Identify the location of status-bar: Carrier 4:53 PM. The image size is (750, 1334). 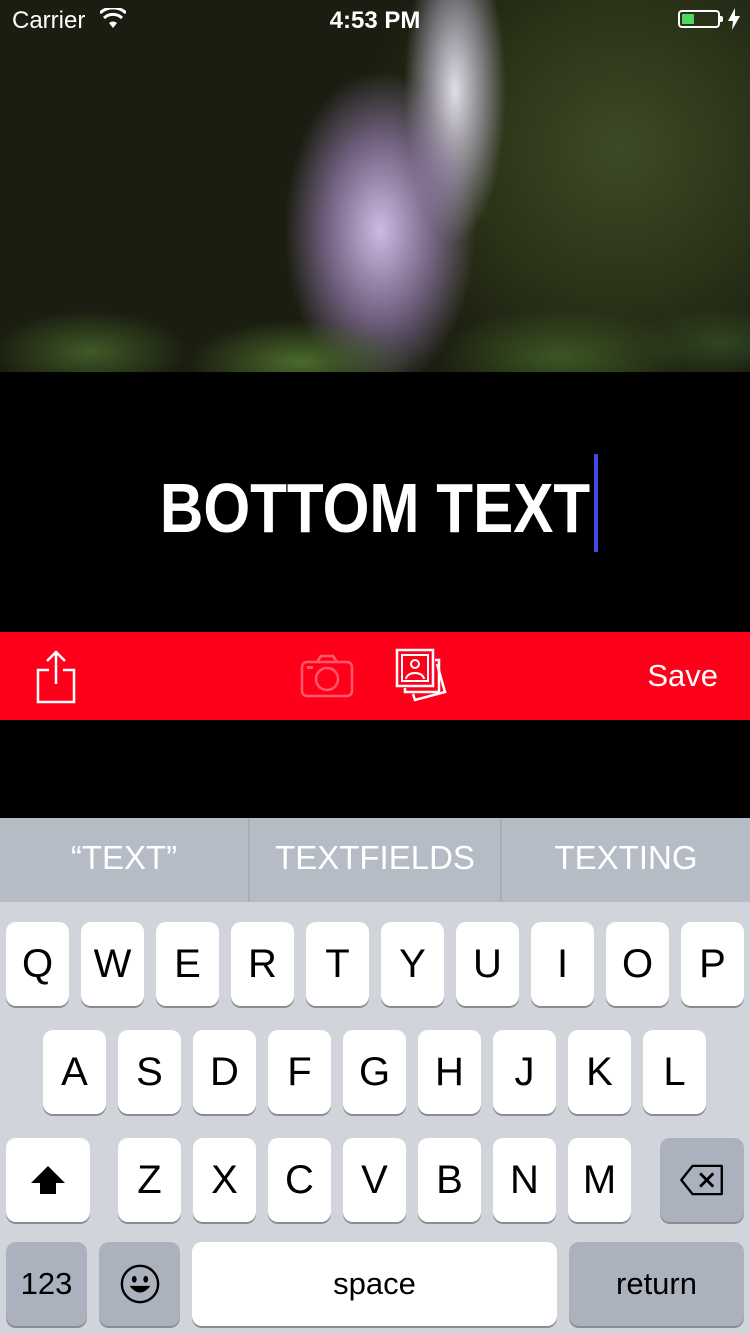
(375, 20).